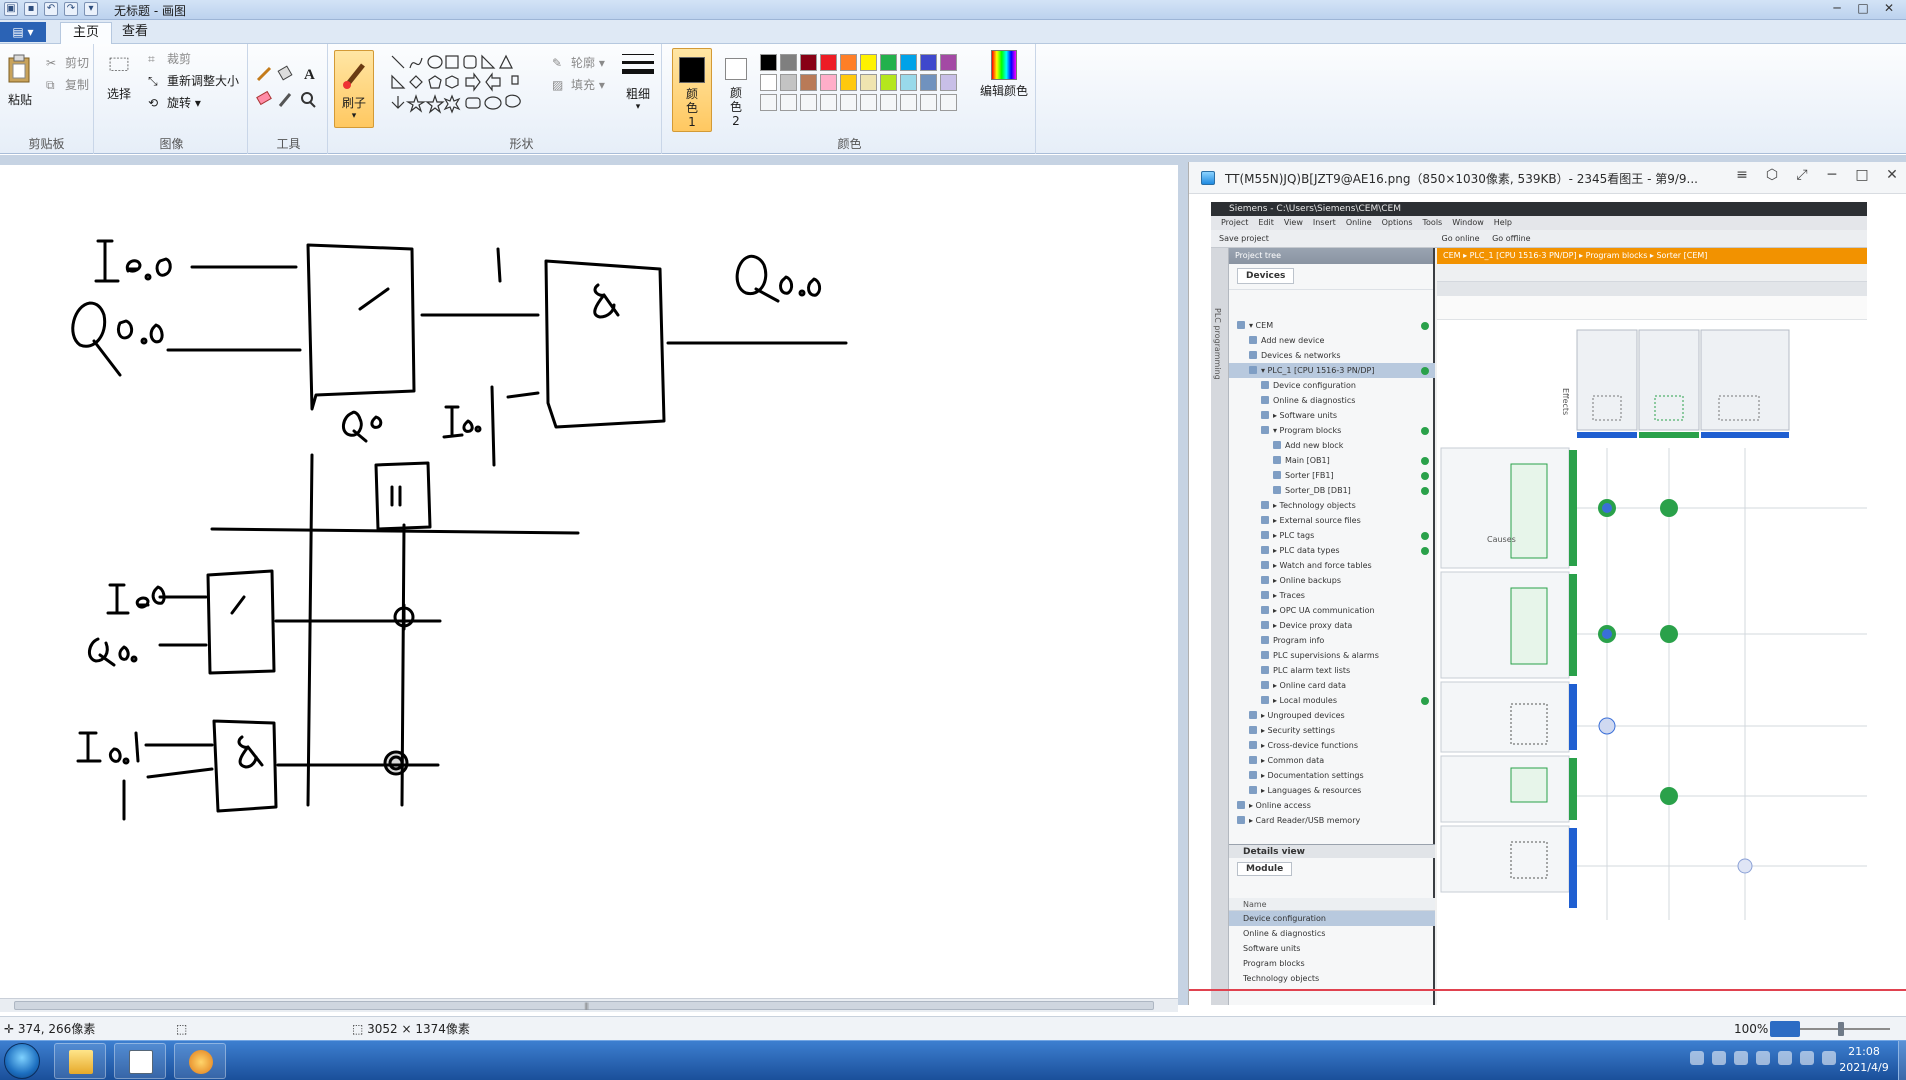  What do you see at coordinates (1332, 475) in the screenshot?
I see `tree-item: Sorter [FB1]` at bounding box center [1332, 475].